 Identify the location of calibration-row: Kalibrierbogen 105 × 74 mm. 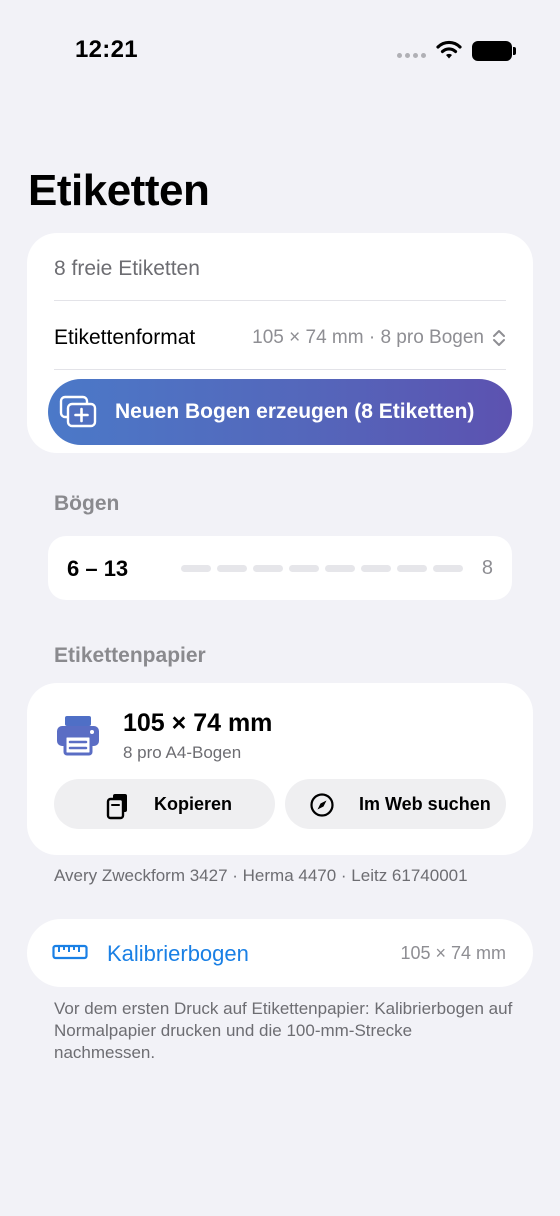
(280, 953).